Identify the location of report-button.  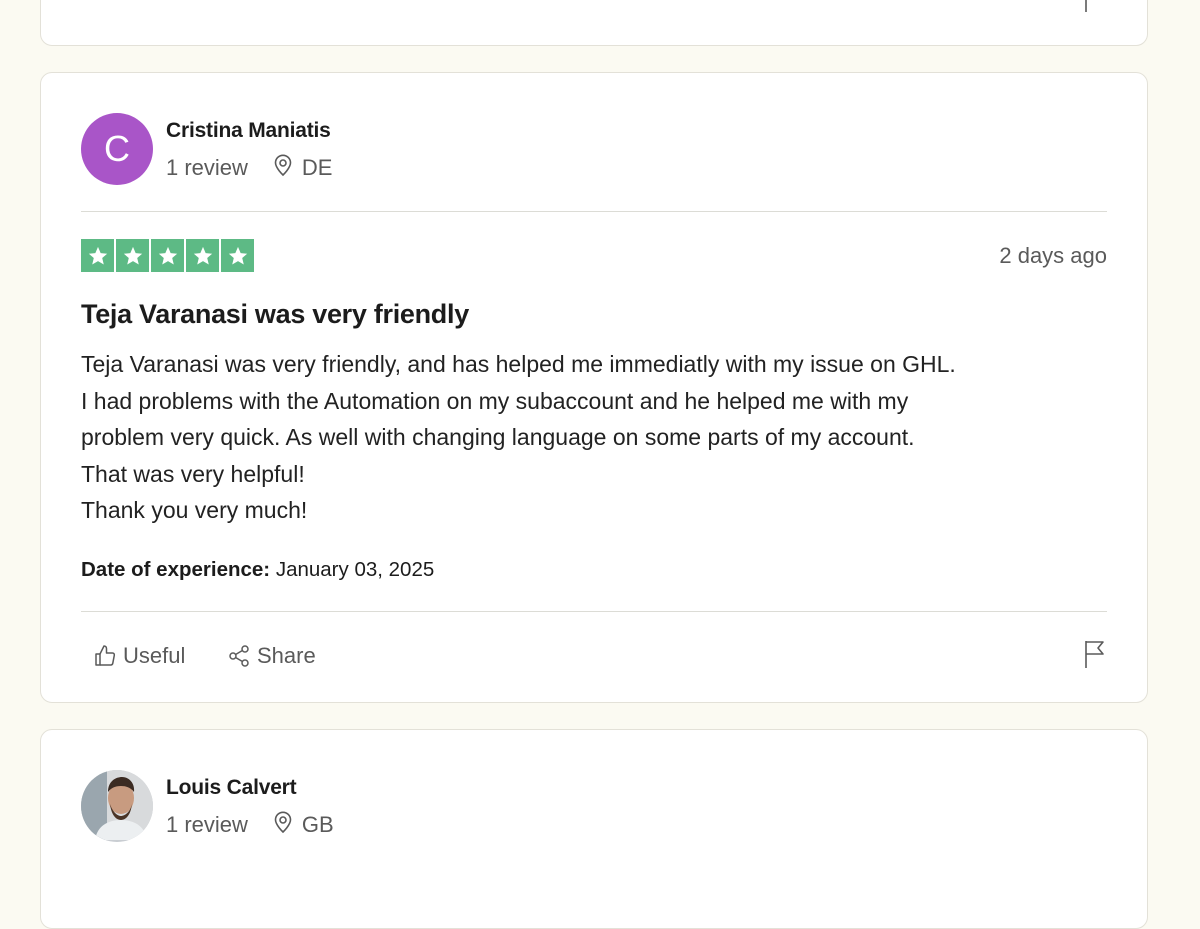
(1095, 654).